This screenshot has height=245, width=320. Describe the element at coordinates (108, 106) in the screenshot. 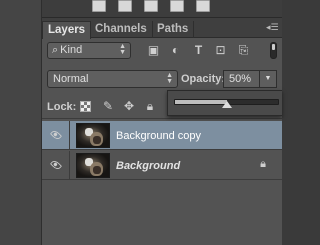

I see `lock-brush-icon: ✎` at that location.